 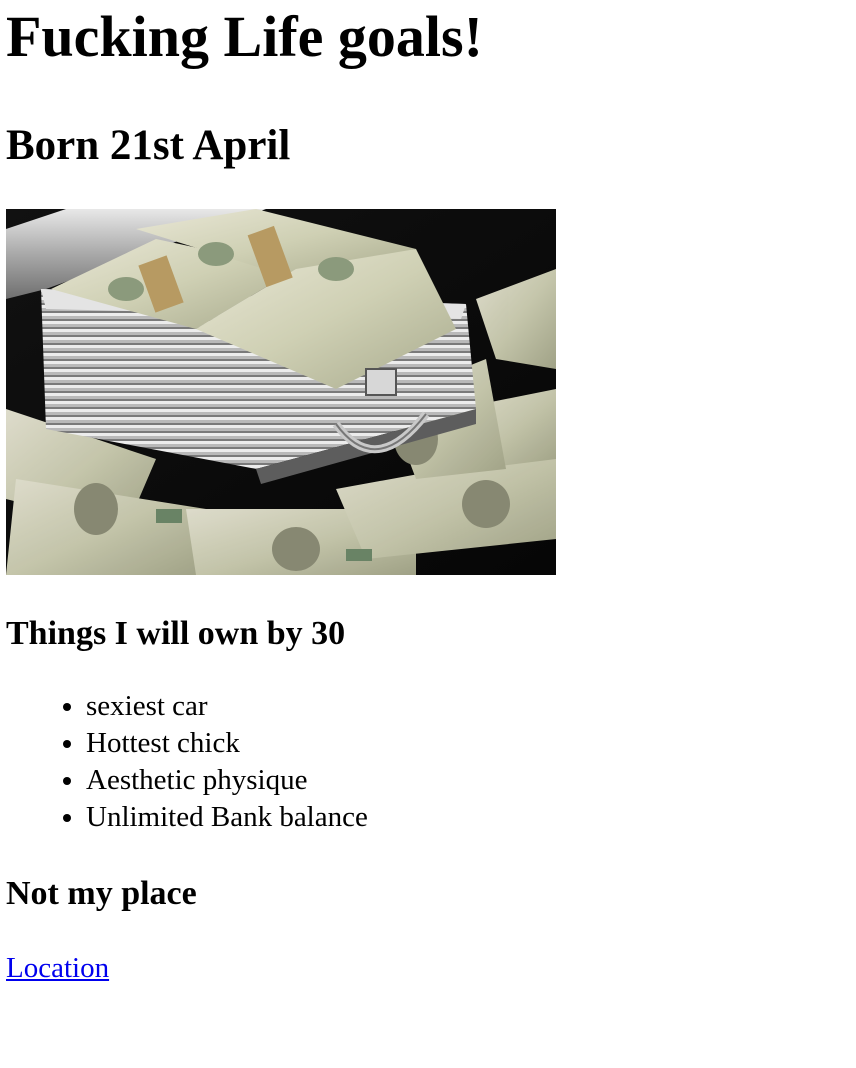 What do you see at coordinates (468, 780) in the screenshot?
I see `list-item: Aesthetic physique` at bounding box center [468, 780].